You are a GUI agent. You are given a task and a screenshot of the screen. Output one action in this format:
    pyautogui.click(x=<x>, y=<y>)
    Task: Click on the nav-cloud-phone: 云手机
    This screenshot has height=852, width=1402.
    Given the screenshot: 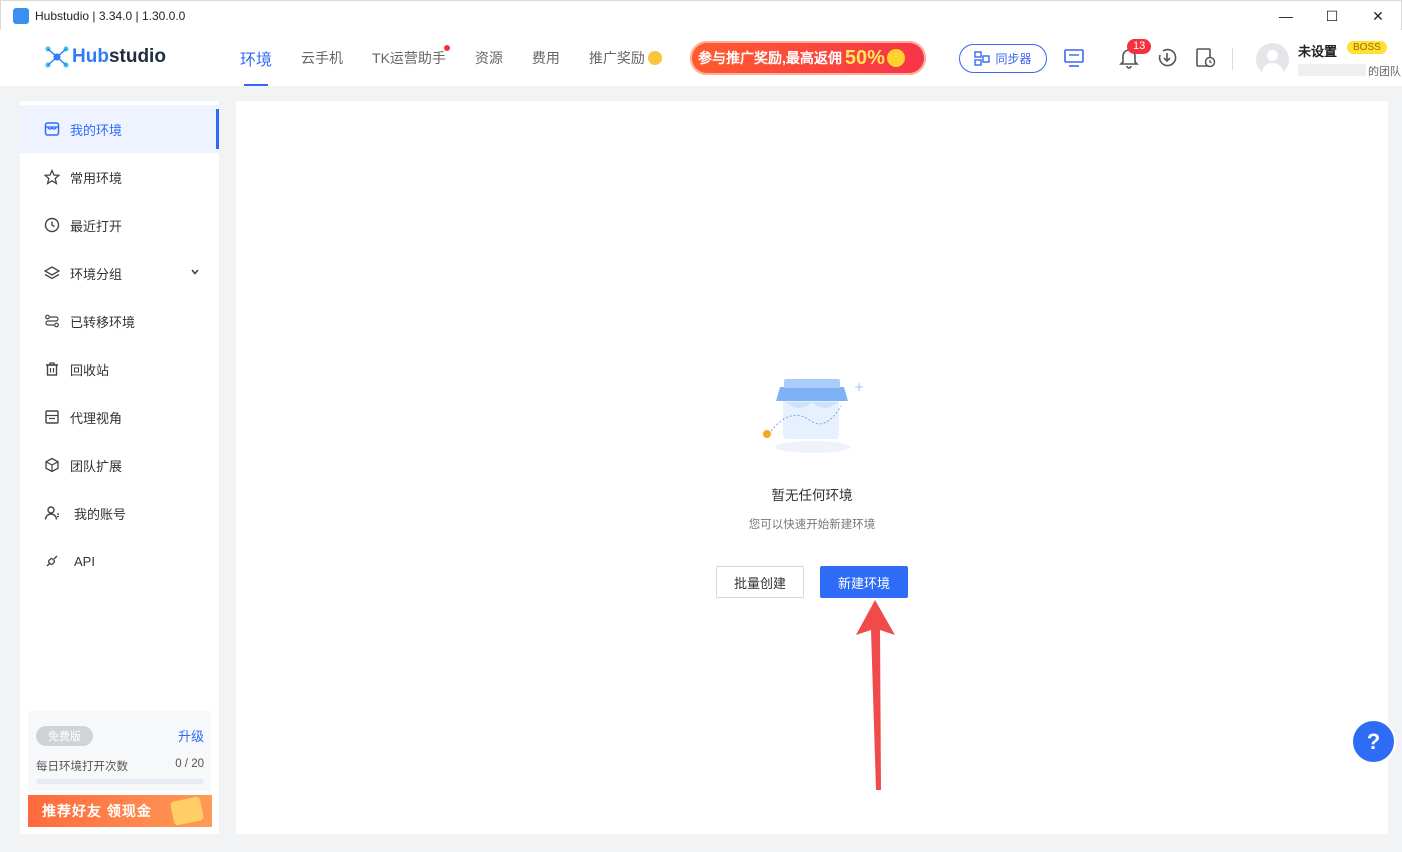 What is the action you would take?
    pyautogui.click(x=322, y=58)
    